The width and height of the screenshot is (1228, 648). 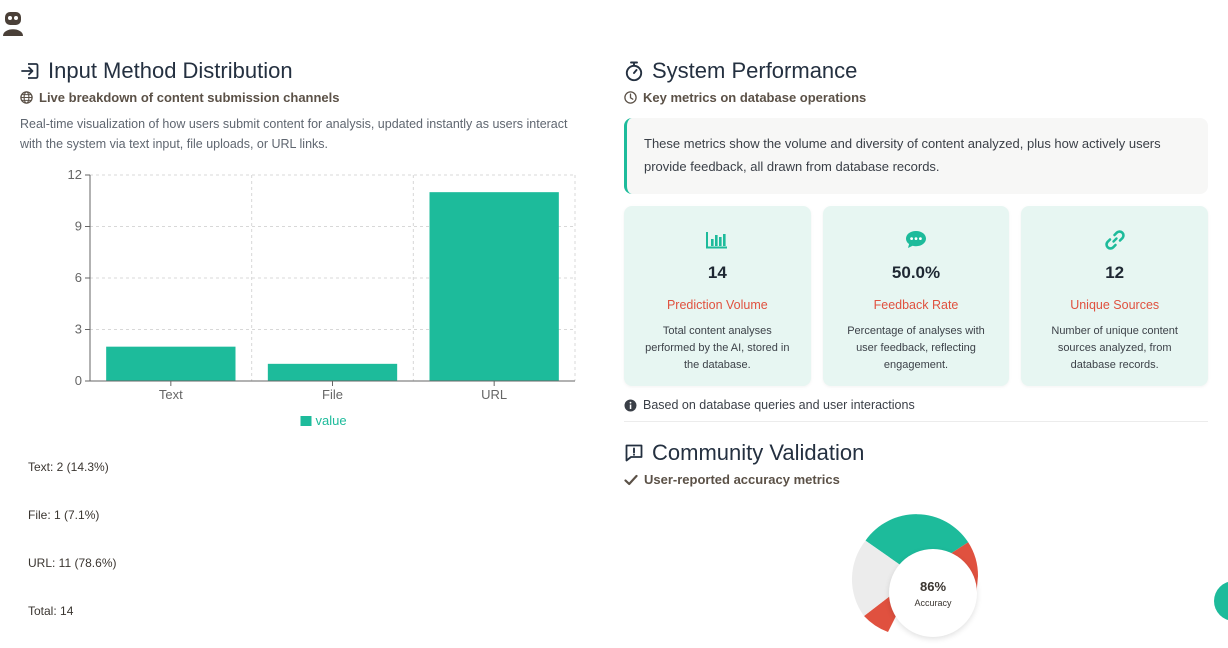 What do you see at coordinates (72, 563) in the screenshot?
I see `stat-url: URL: 11 (78.6%)` at bounding box center [72, 563].